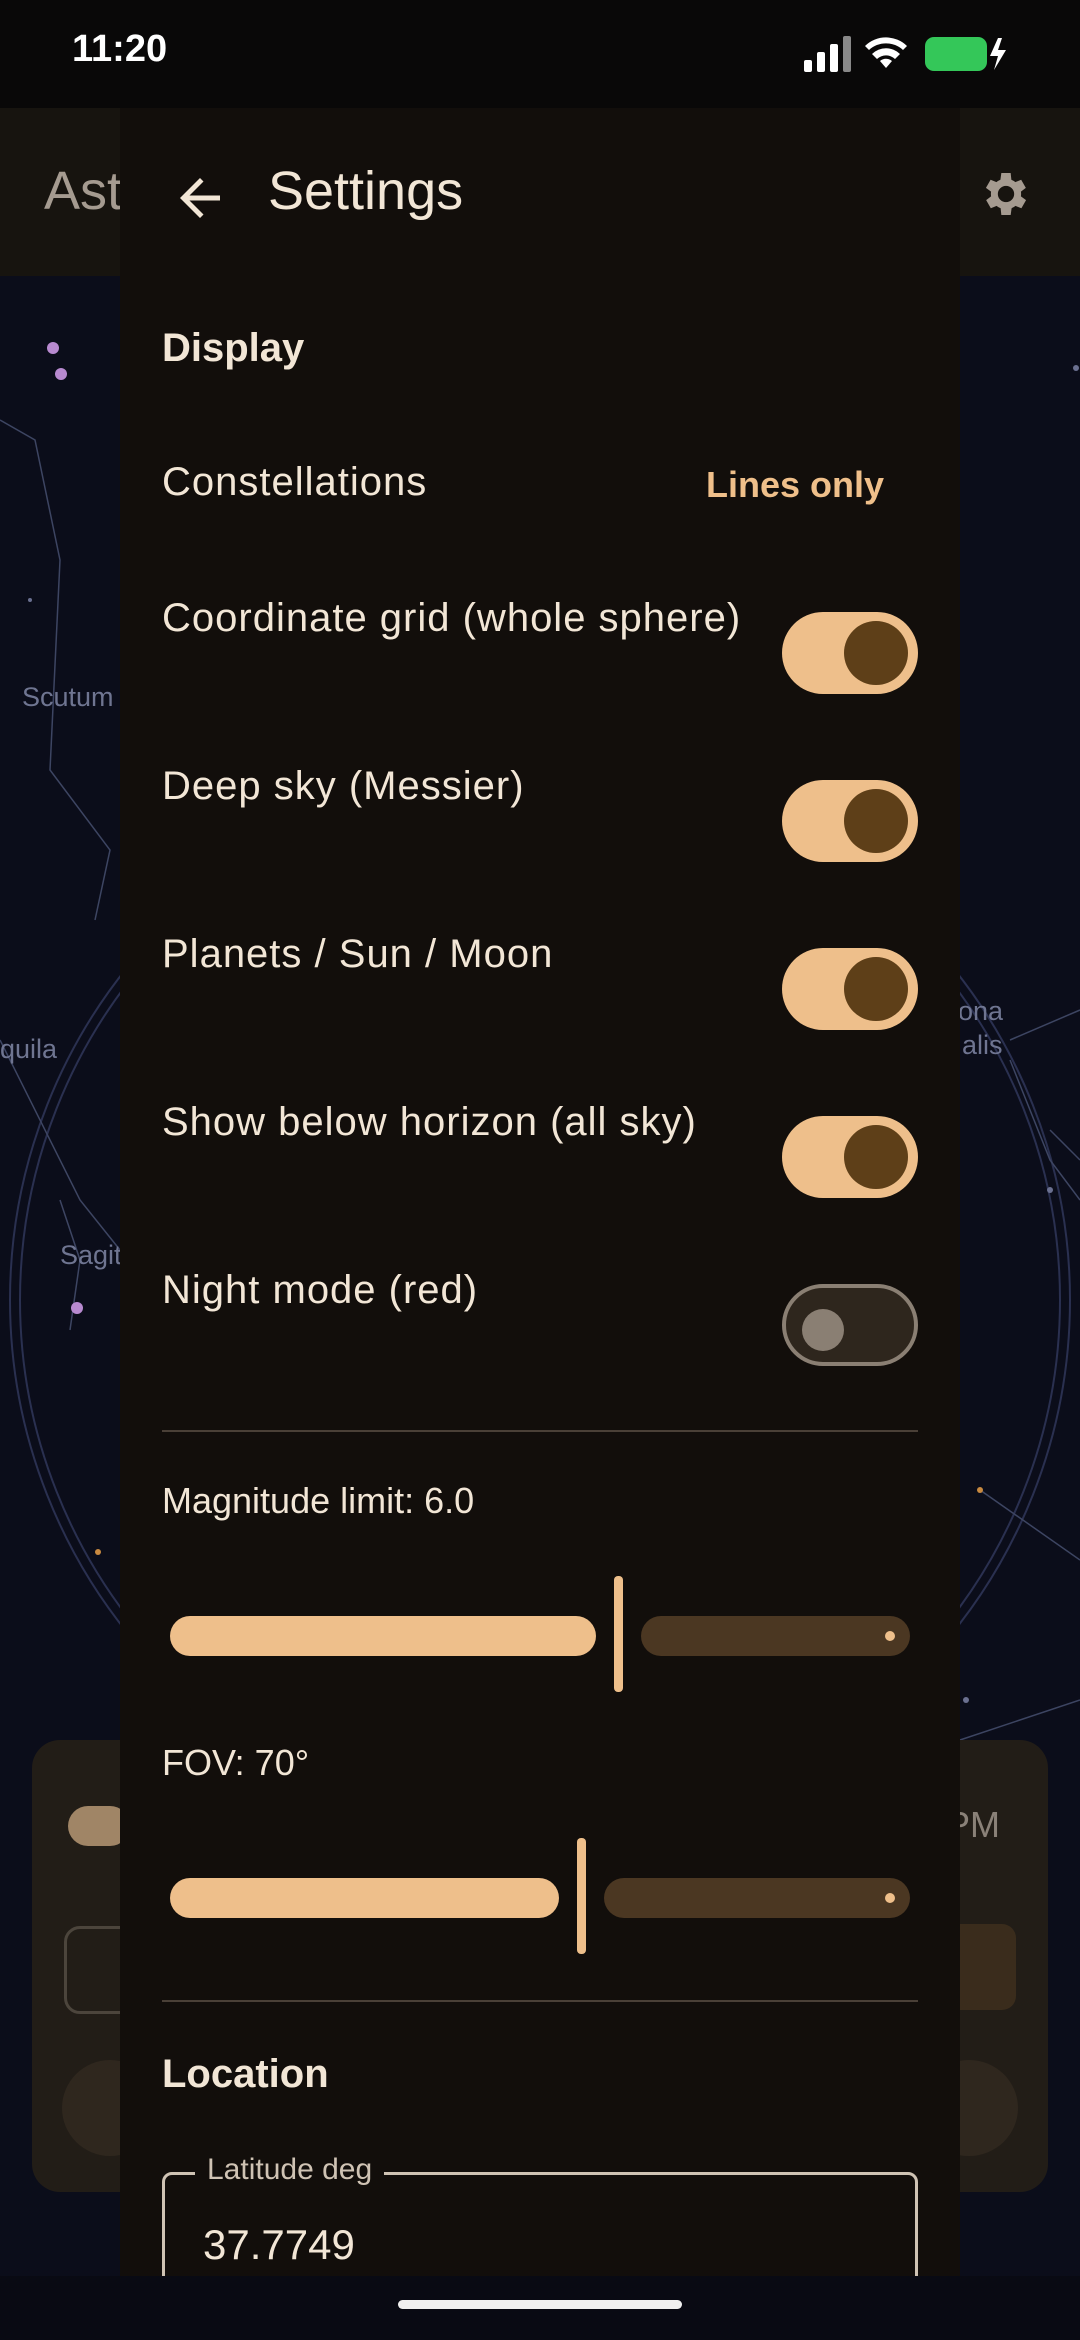 This screenshot has height=2340, width=1080. Describe the element at coordinates (850, 1325) in the screenshot. I see `night-mode-switch` at that location.